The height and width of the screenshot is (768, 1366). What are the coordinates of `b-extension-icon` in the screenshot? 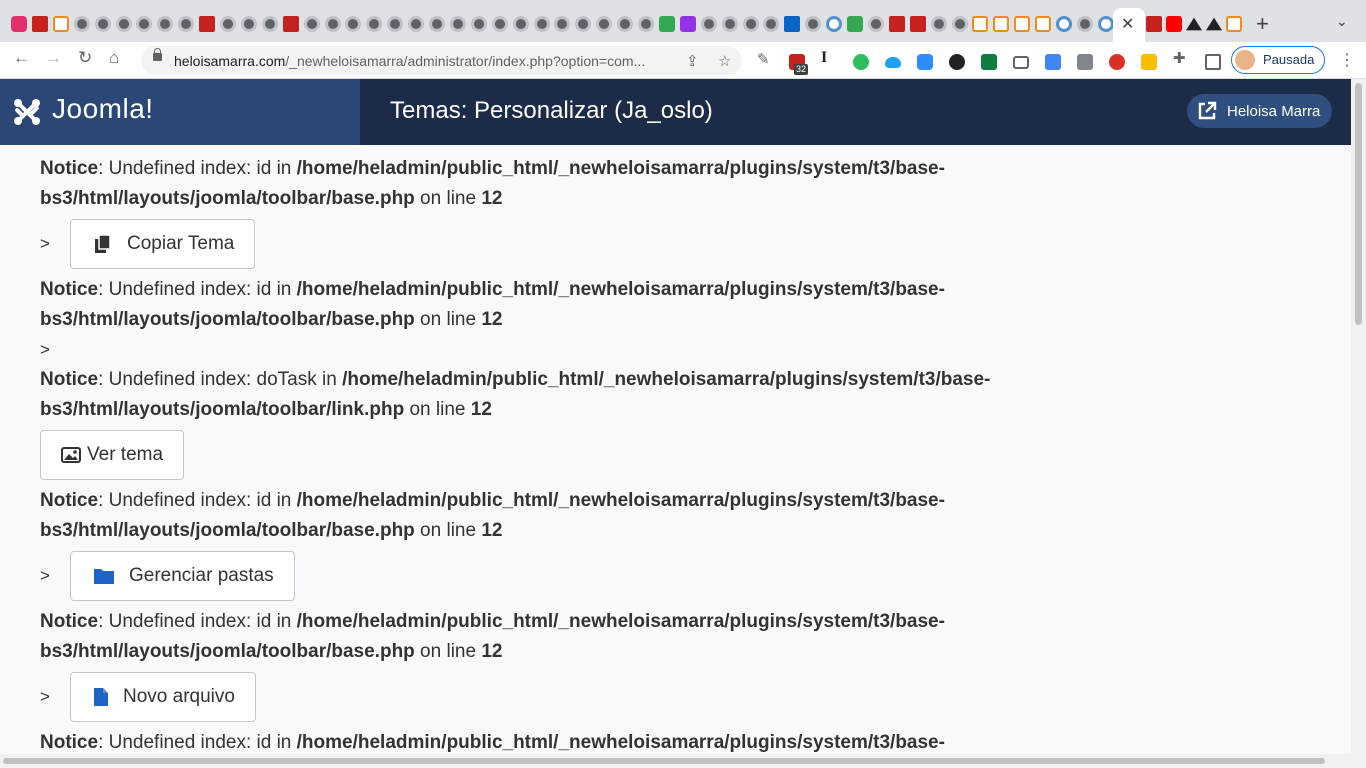 It's located at (1149, 62).